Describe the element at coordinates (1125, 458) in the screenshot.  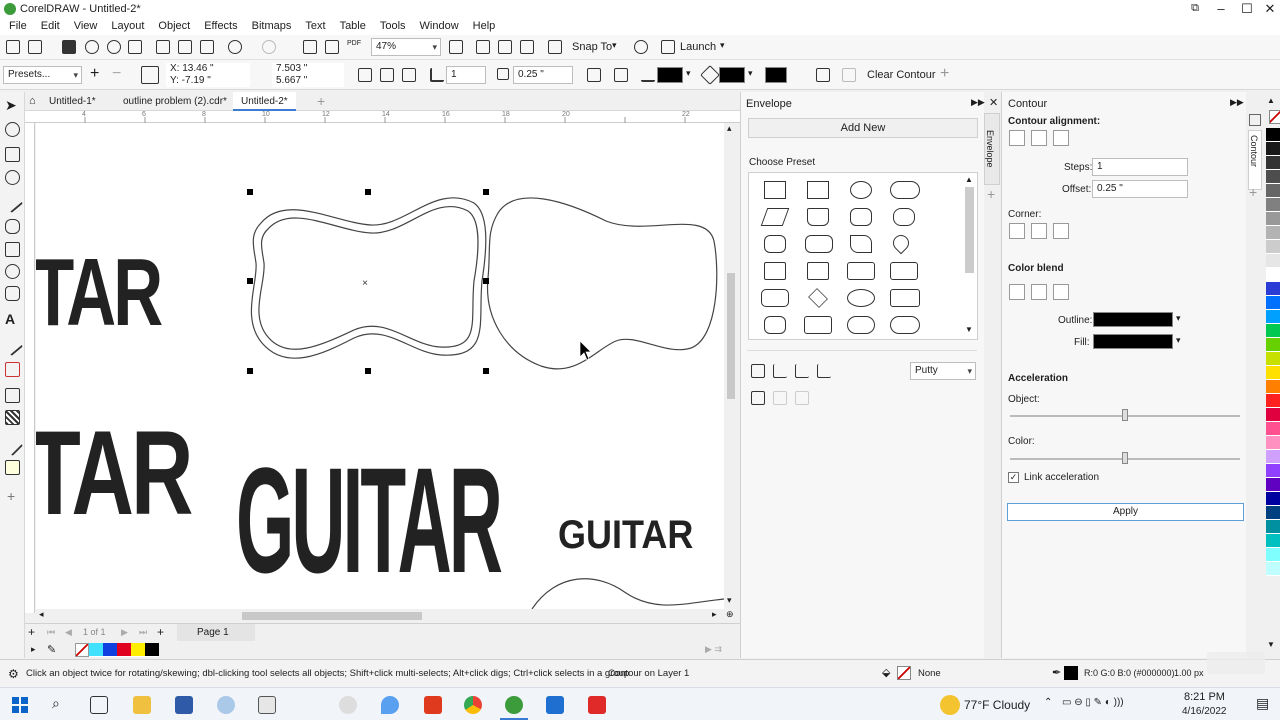
I see `color-accel-thumb` at that location.